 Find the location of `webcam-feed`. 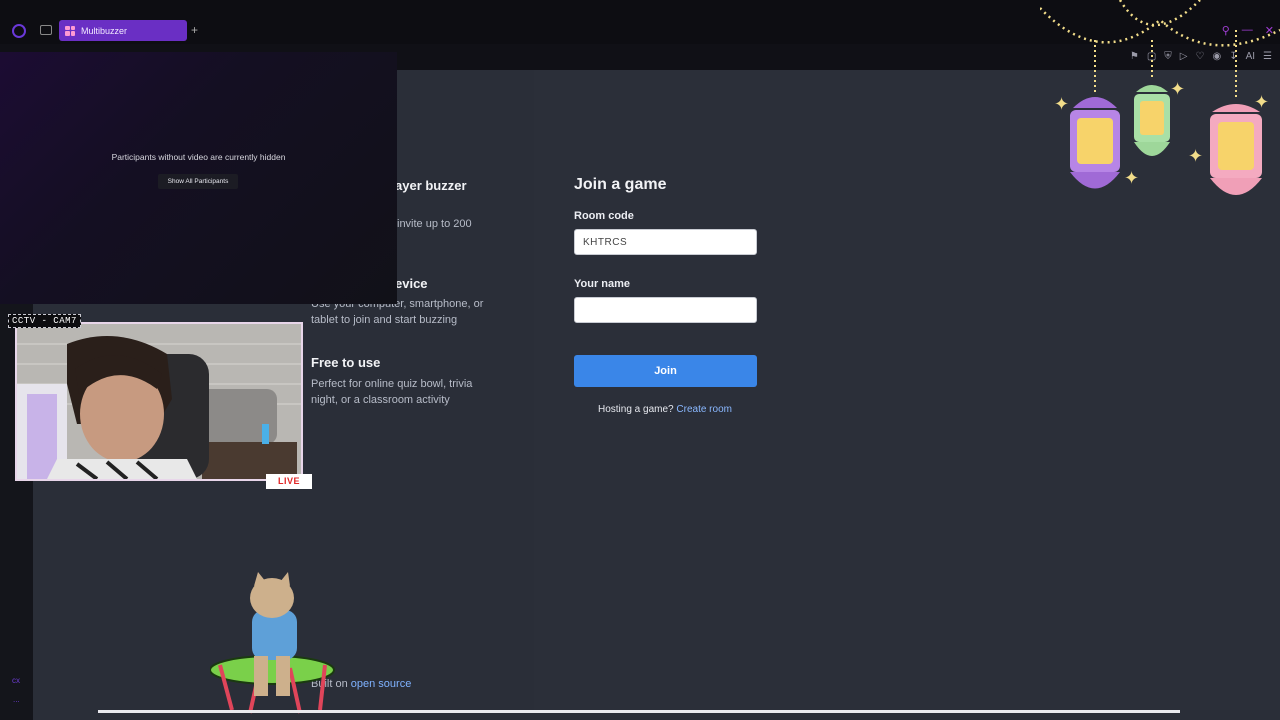

webcam-feed is located at coordinates (159, 401).